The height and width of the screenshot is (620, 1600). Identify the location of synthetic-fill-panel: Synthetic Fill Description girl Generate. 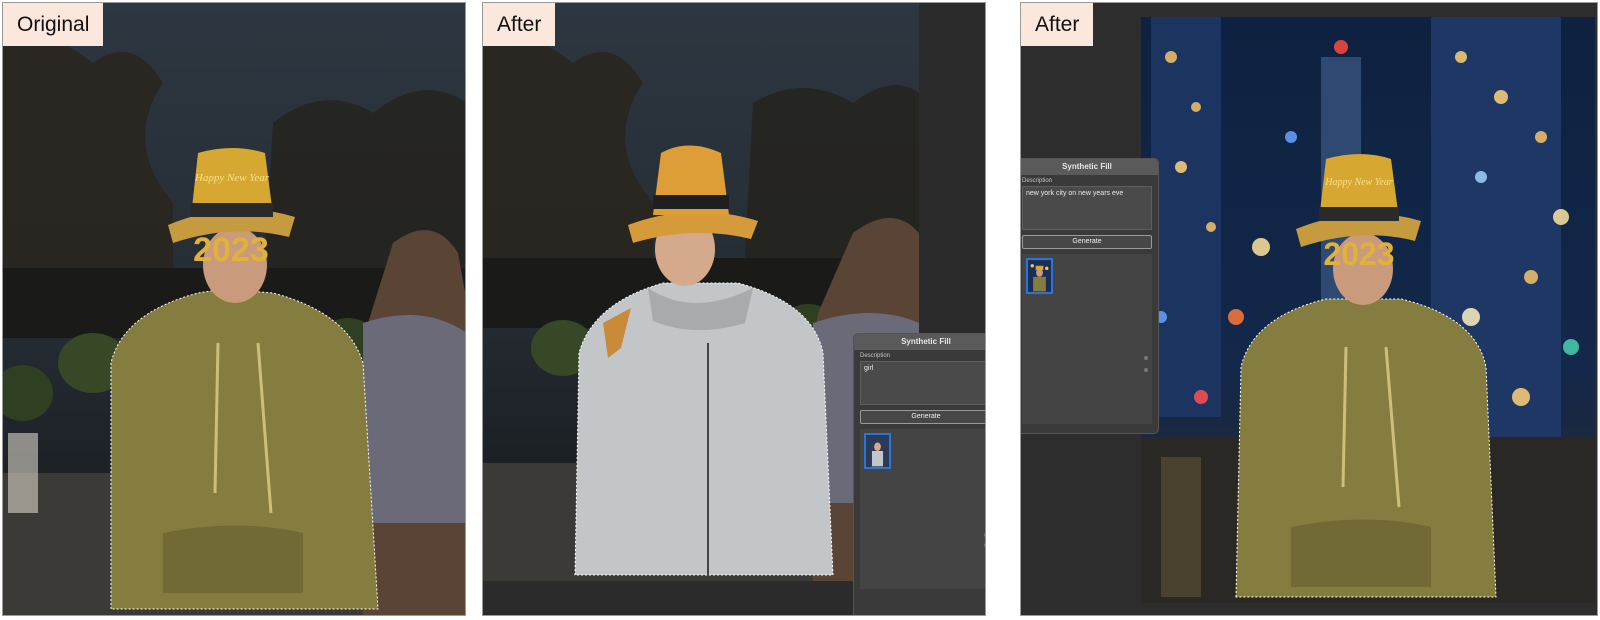
(919, 474).